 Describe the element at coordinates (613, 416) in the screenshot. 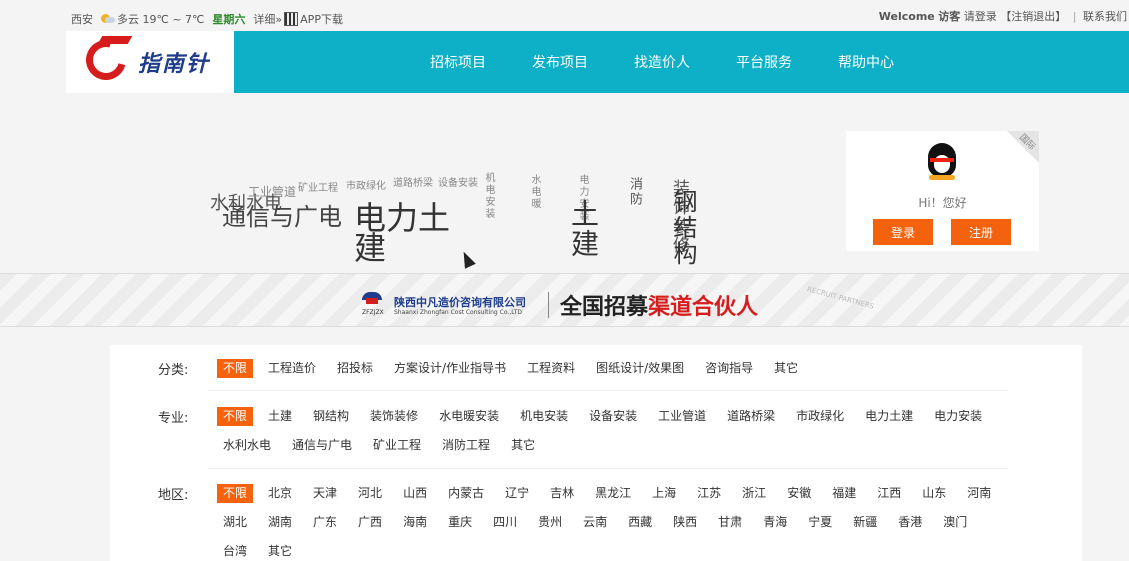

I see `filter-option-major: 设备安装` at that location.